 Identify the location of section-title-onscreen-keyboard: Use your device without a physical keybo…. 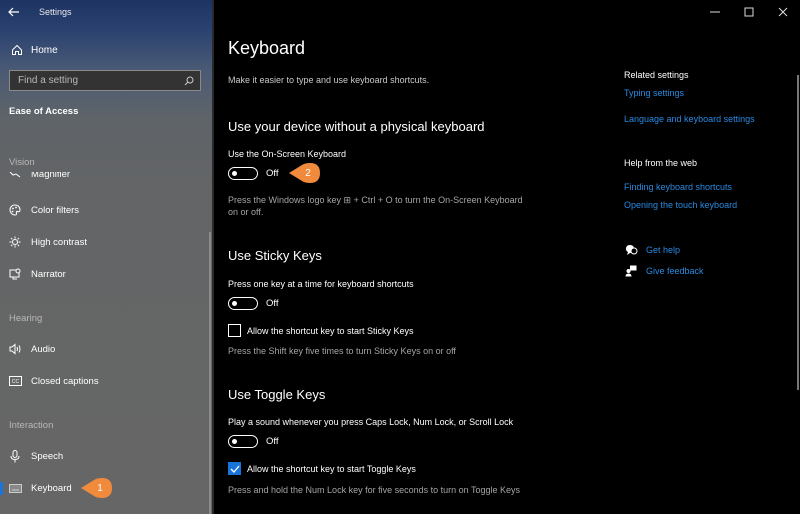
(356, 126).